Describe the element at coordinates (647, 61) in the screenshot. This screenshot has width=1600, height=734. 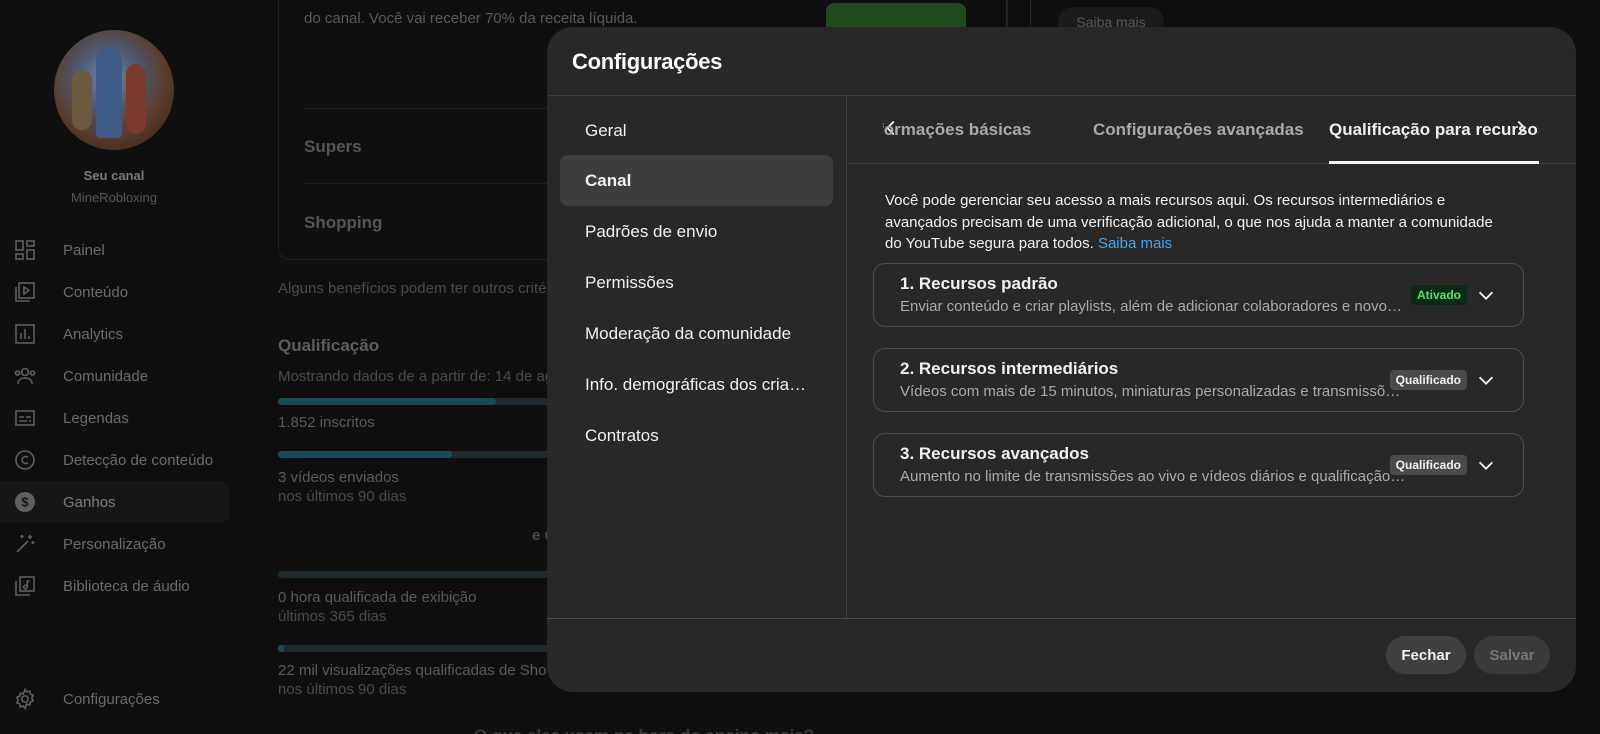
I see `dialog-title: Configurações` at that location.